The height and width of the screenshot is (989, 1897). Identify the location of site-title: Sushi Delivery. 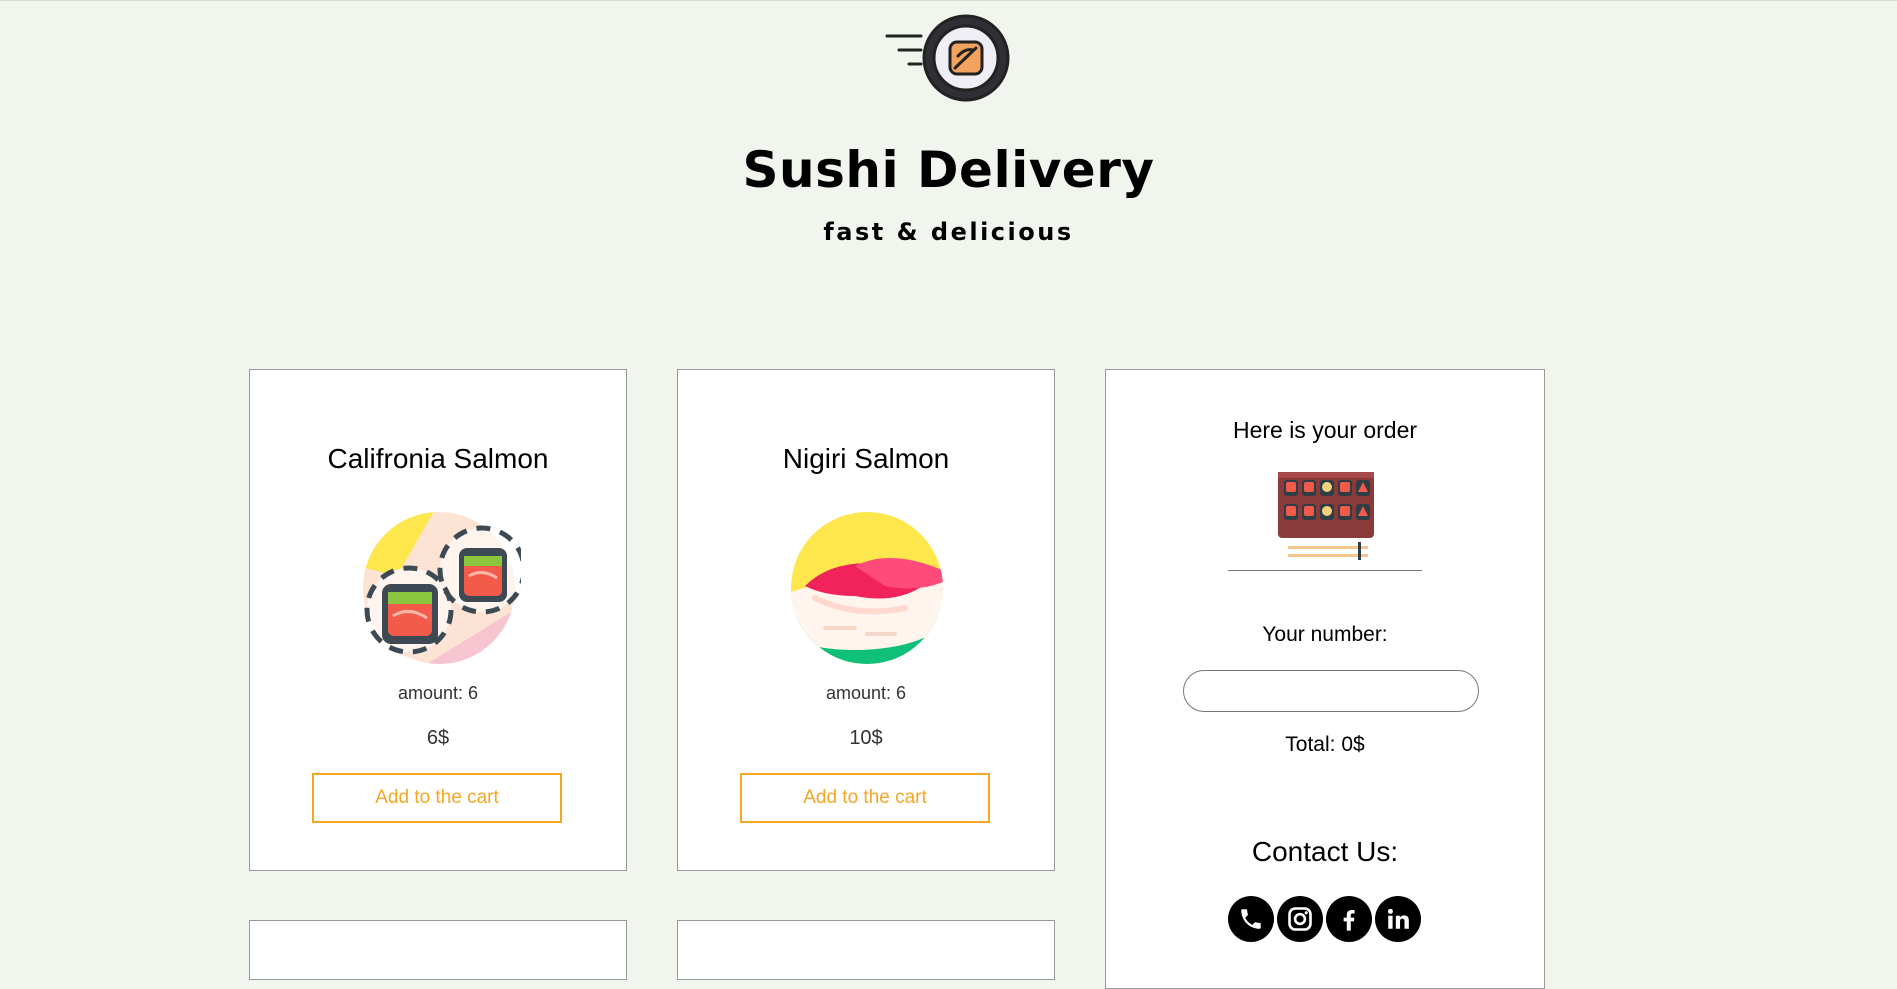
(948, 170).